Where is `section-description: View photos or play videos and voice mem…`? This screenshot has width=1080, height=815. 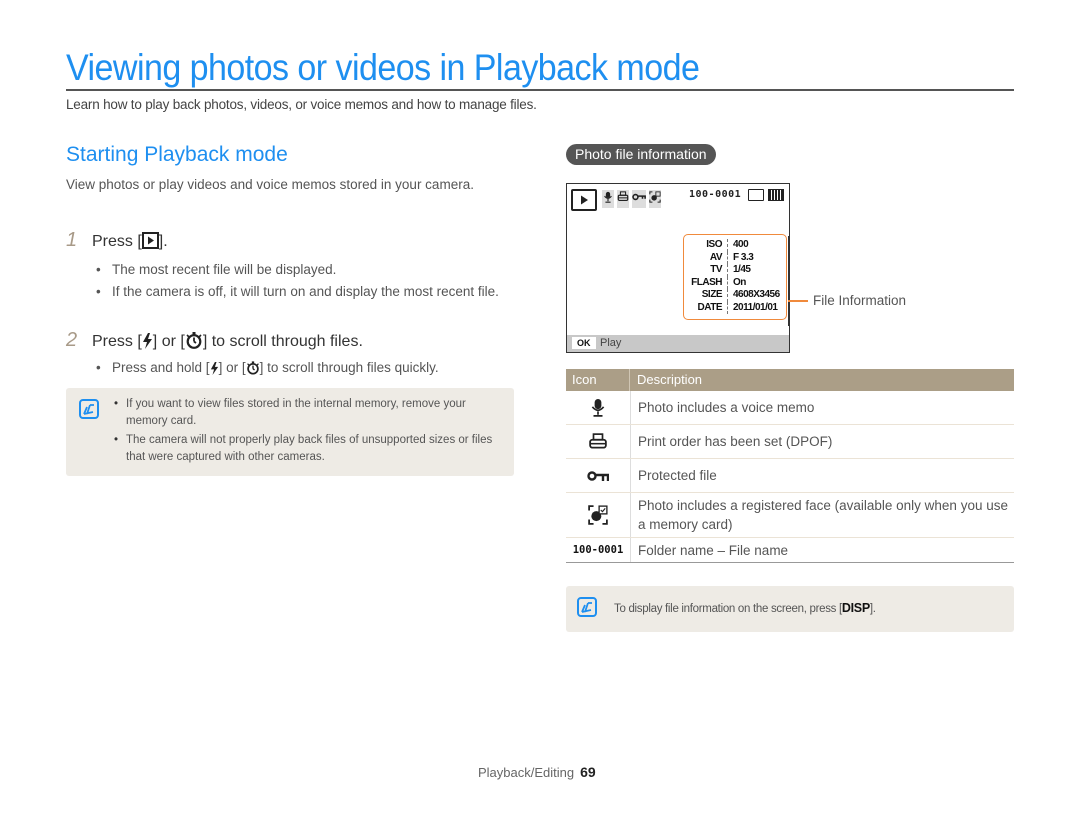 section-description: View photos or play videos and voice mem… is located at coordinates (270, 184).